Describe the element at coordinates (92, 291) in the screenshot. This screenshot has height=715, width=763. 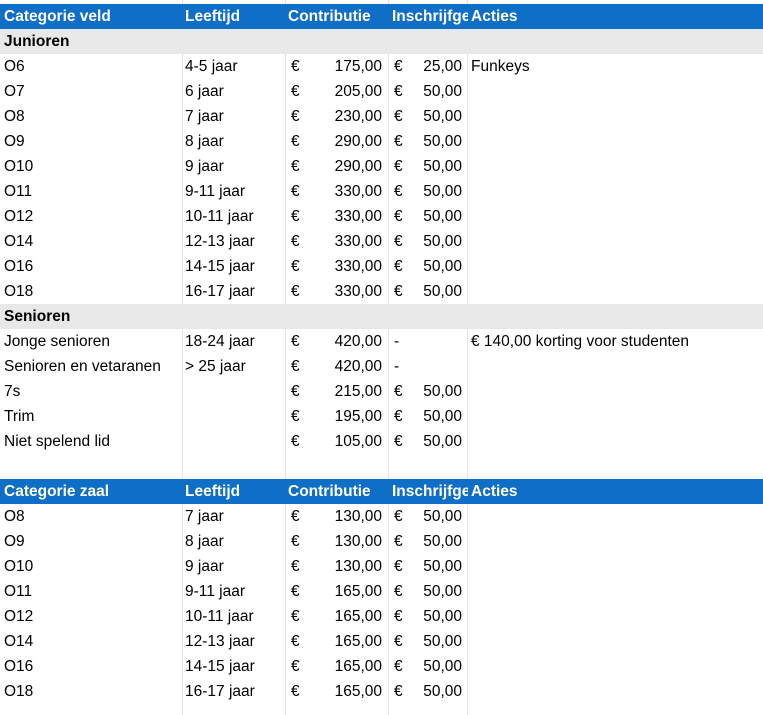
I see `category-cell: O18` at that location.